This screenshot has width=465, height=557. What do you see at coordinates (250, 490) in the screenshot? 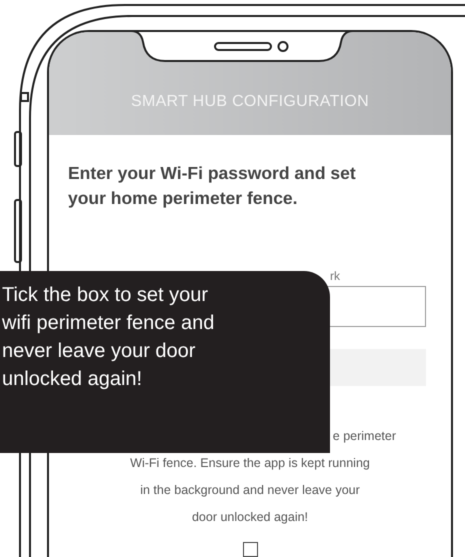
I see `description-line: in the background and never leave your` at bounding box center [250, 490].